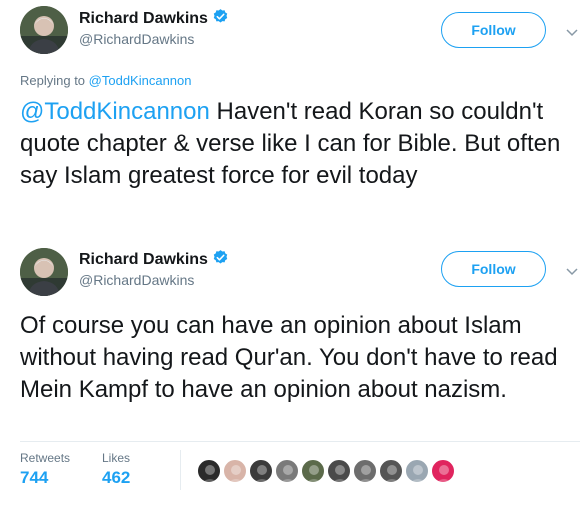 The image size is (588, 511). I want to click on retweets-stat: Retweets 744, so click(45, 469).